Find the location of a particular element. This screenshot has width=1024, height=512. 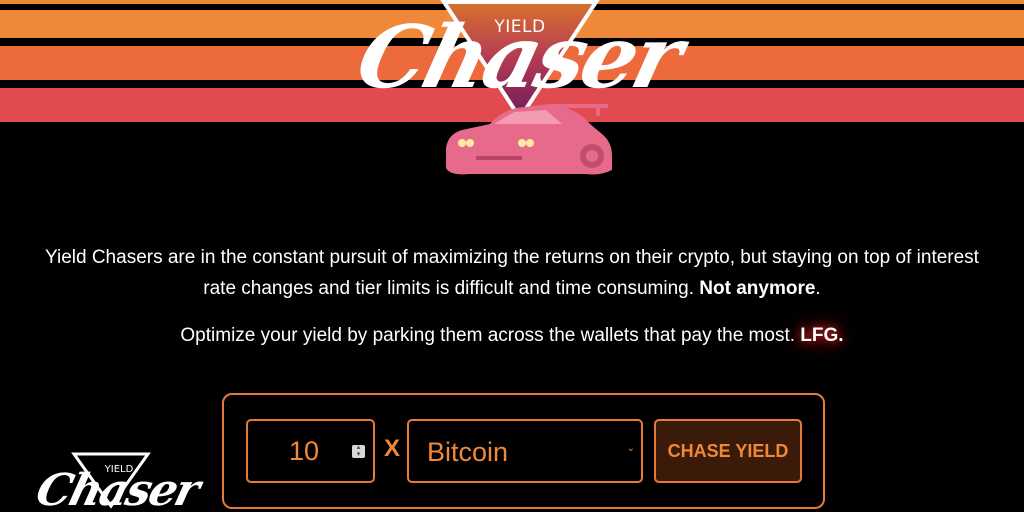

intro-period: . is located at coordinates (818, 288).